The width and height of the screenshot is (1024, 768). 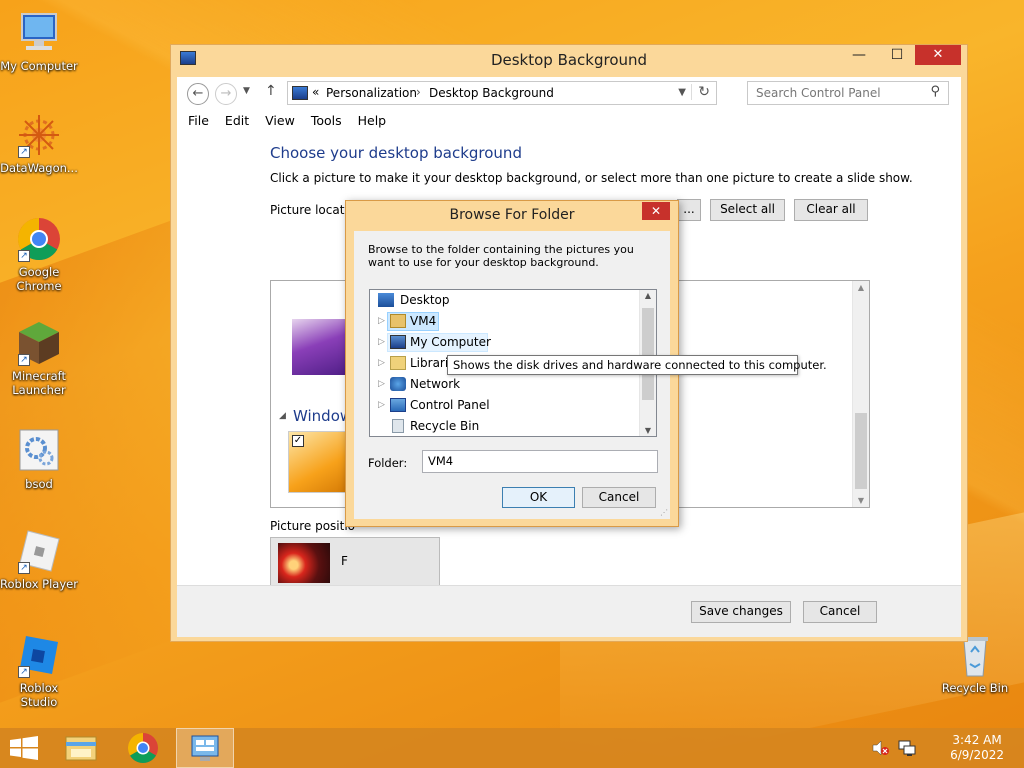 What do you see at coordinates (271, 91) in the screenshot?
I see `up-arrow-icon: ↑` at bounding box center [271, 91].